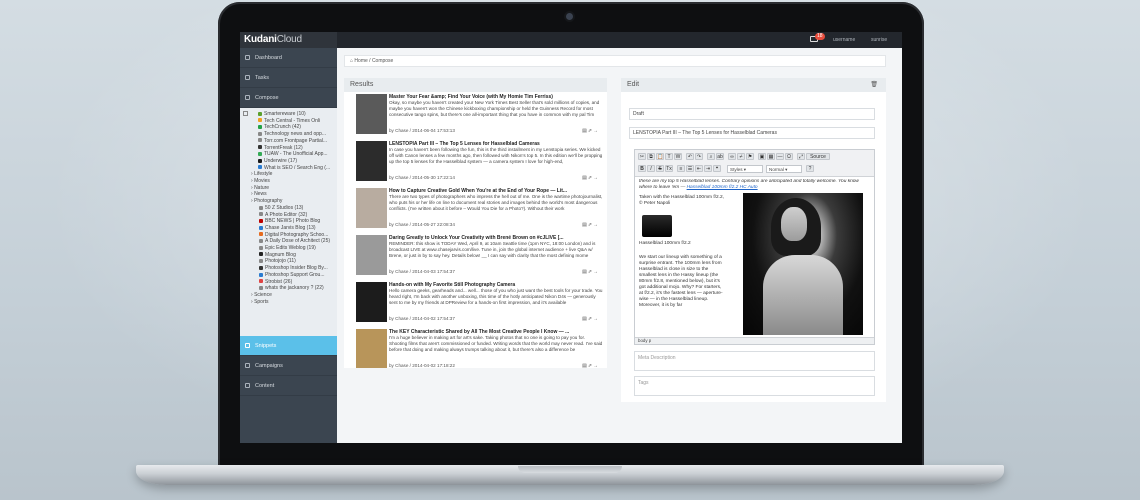 Image resolution: width=1140 pixels, height=500 pixels. Describe the element at coordinates (288, 346) in the screenshot. I see `nav-snippets: Snippets` at that location.